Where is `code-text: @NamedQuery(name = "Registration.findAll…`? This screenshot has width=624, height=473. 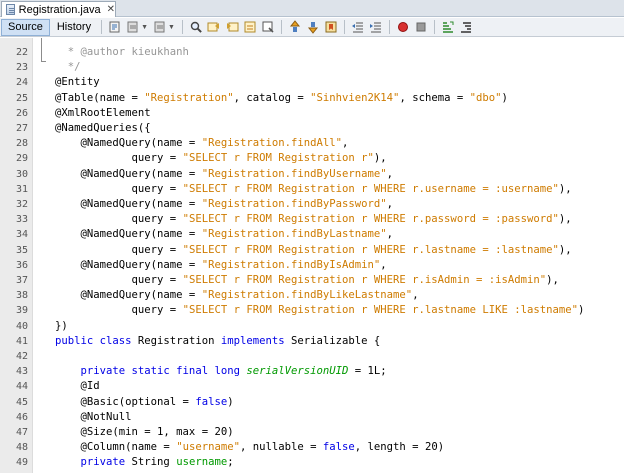 code-text: @NamedQuery(name = "Registration.findAll… is located at coordinates (202, 143).